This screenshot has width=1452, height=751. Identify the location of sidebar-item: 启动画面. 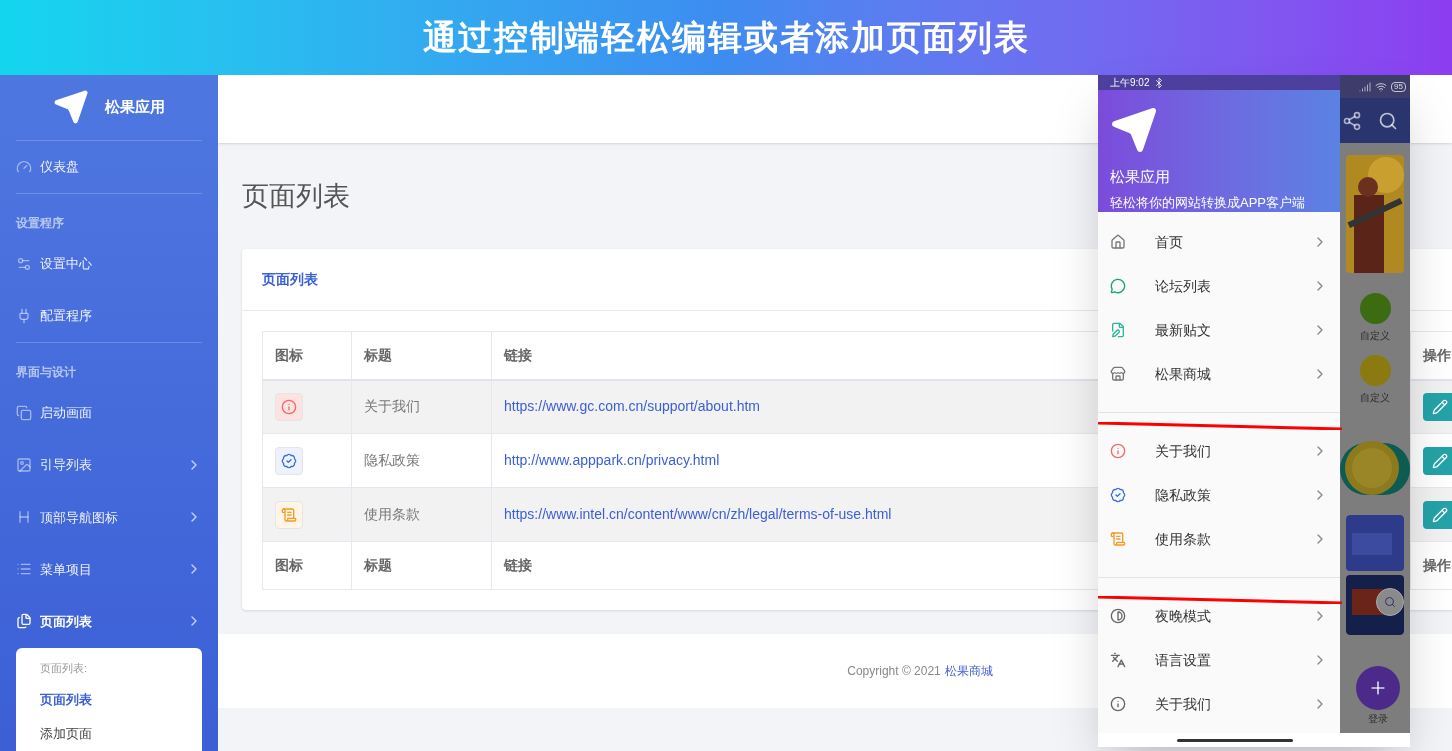
(109, 413).